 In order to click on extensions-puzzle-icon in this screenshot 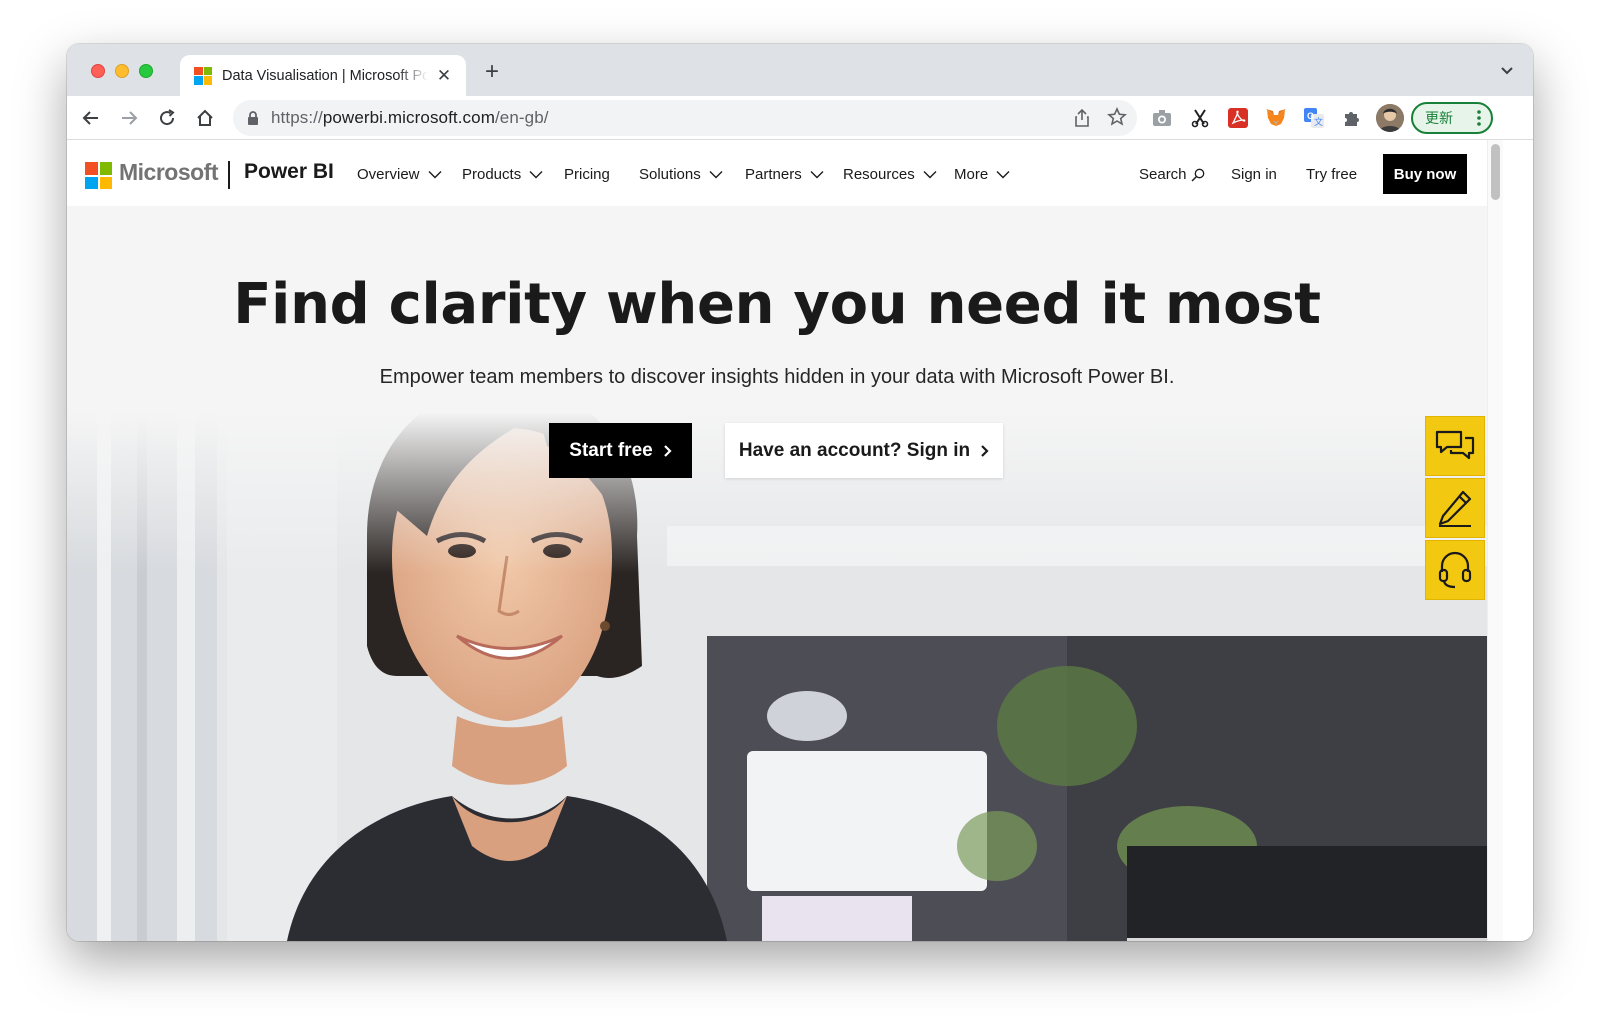, I will do `click(1352, 118)`.